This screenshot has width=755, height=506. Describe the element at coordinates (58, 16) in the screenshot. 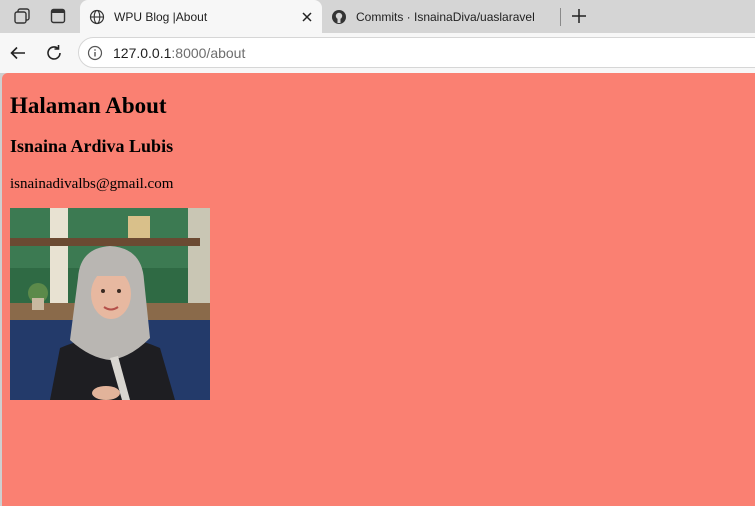

I see `tab-actions-icon` at that location.